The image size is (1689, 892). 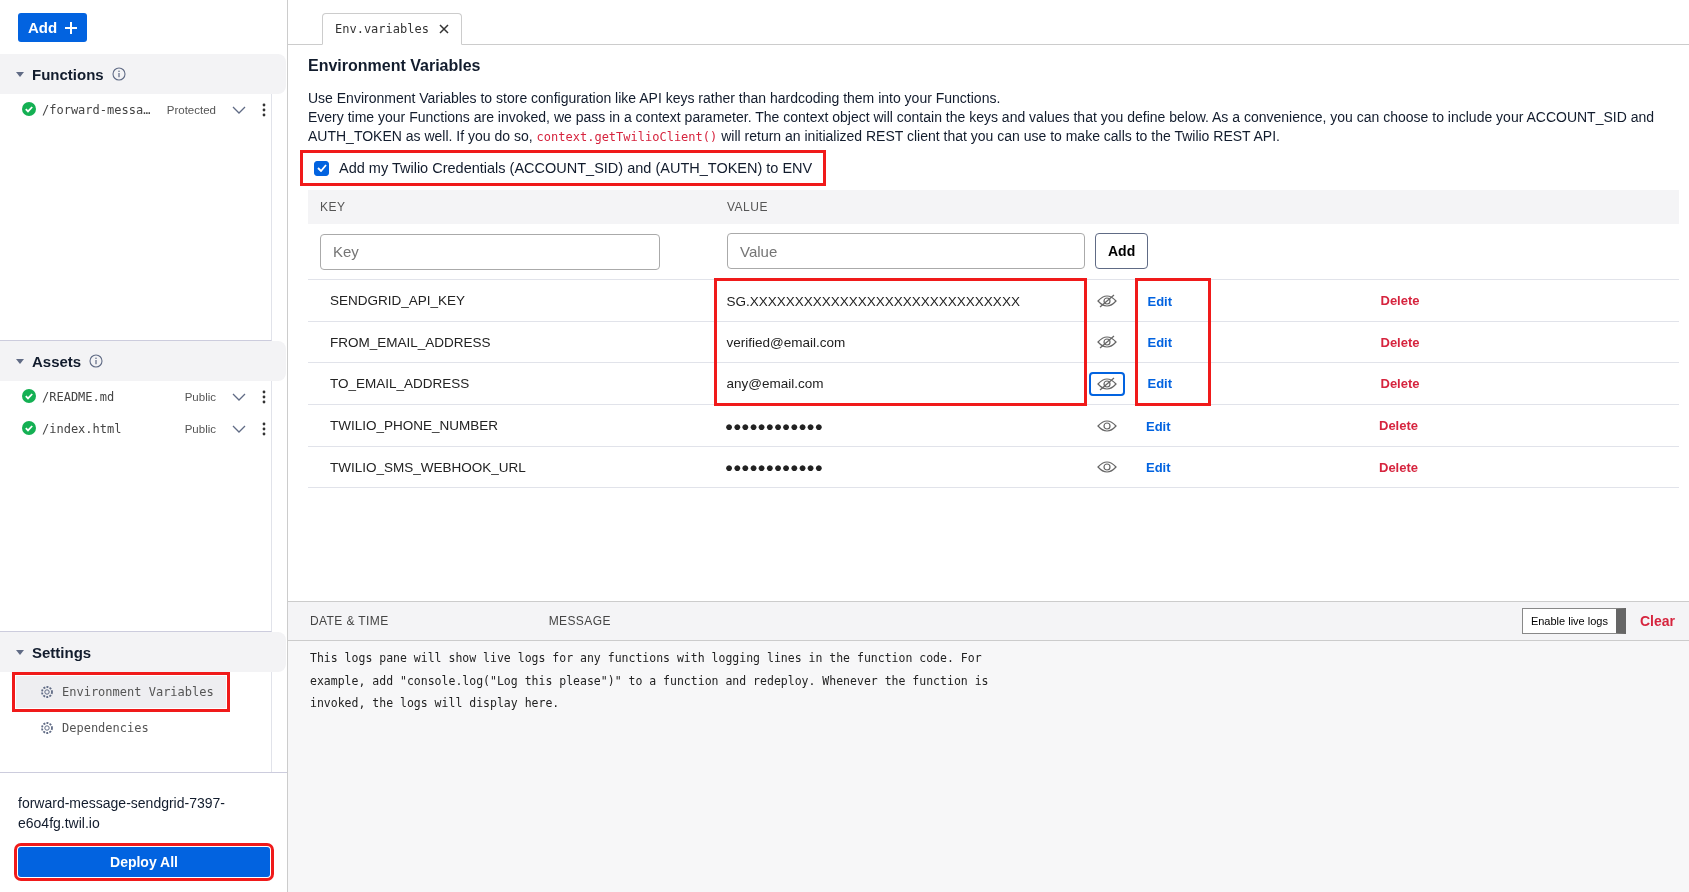 I want to click on description-text: Every time your Functions are invoked, we pass in a context parameter. The context object will contain the keys and values that you define below. As a convenience, you can choose to include your ACCOUNT_SID and AUTH_TOKEN as well. If you do so, context.getTwilioClient() will return an initialized REST client that you can use to make calls to the Twilio REST API., so click(x=982, y=127).